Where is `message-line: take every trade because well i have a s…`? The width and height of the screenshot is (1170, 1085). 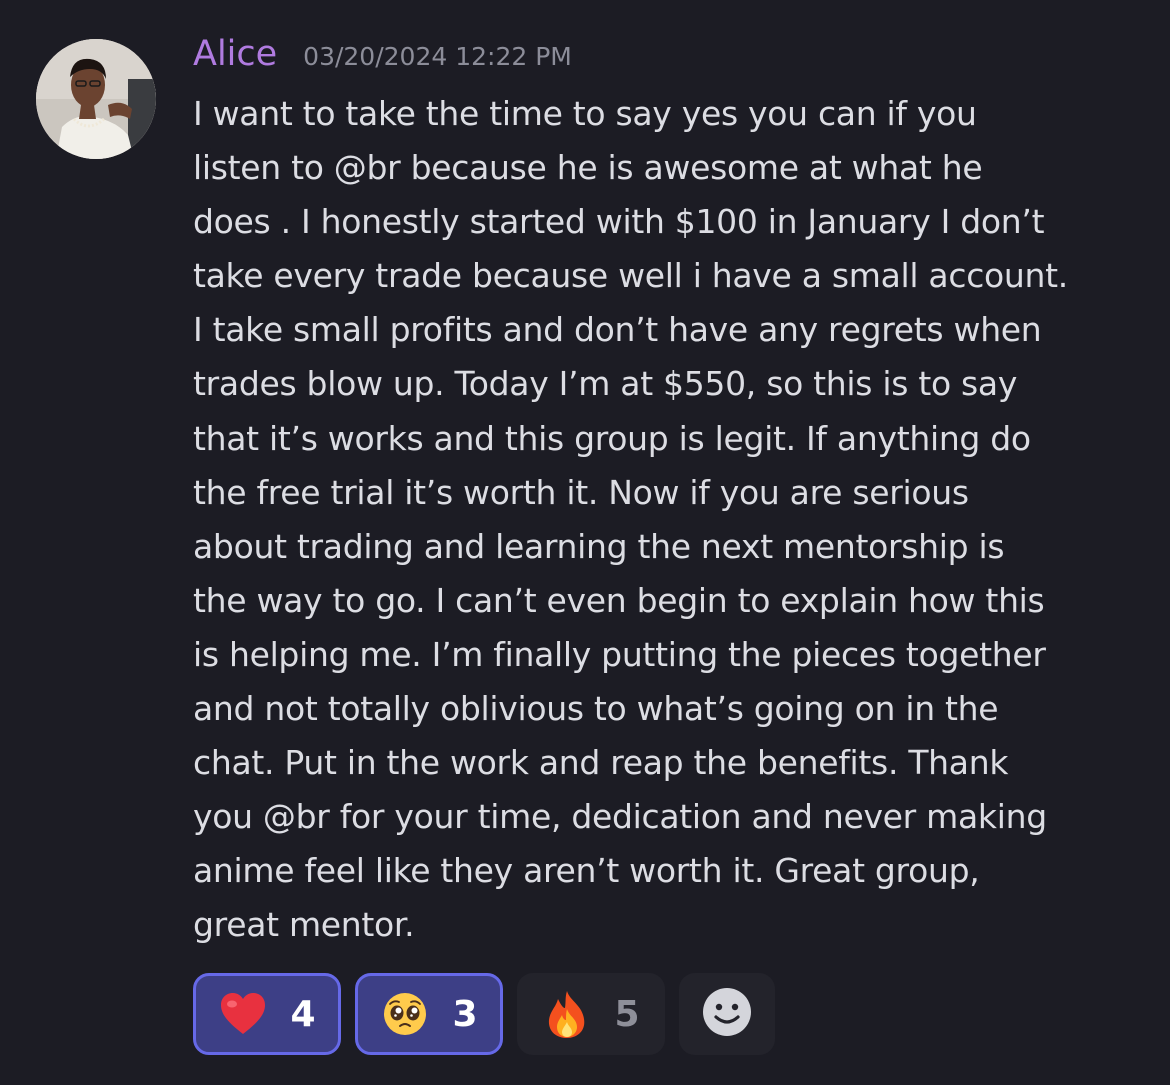
message-line: take every trade because well i have a s… is located at coordinates (630, 276).